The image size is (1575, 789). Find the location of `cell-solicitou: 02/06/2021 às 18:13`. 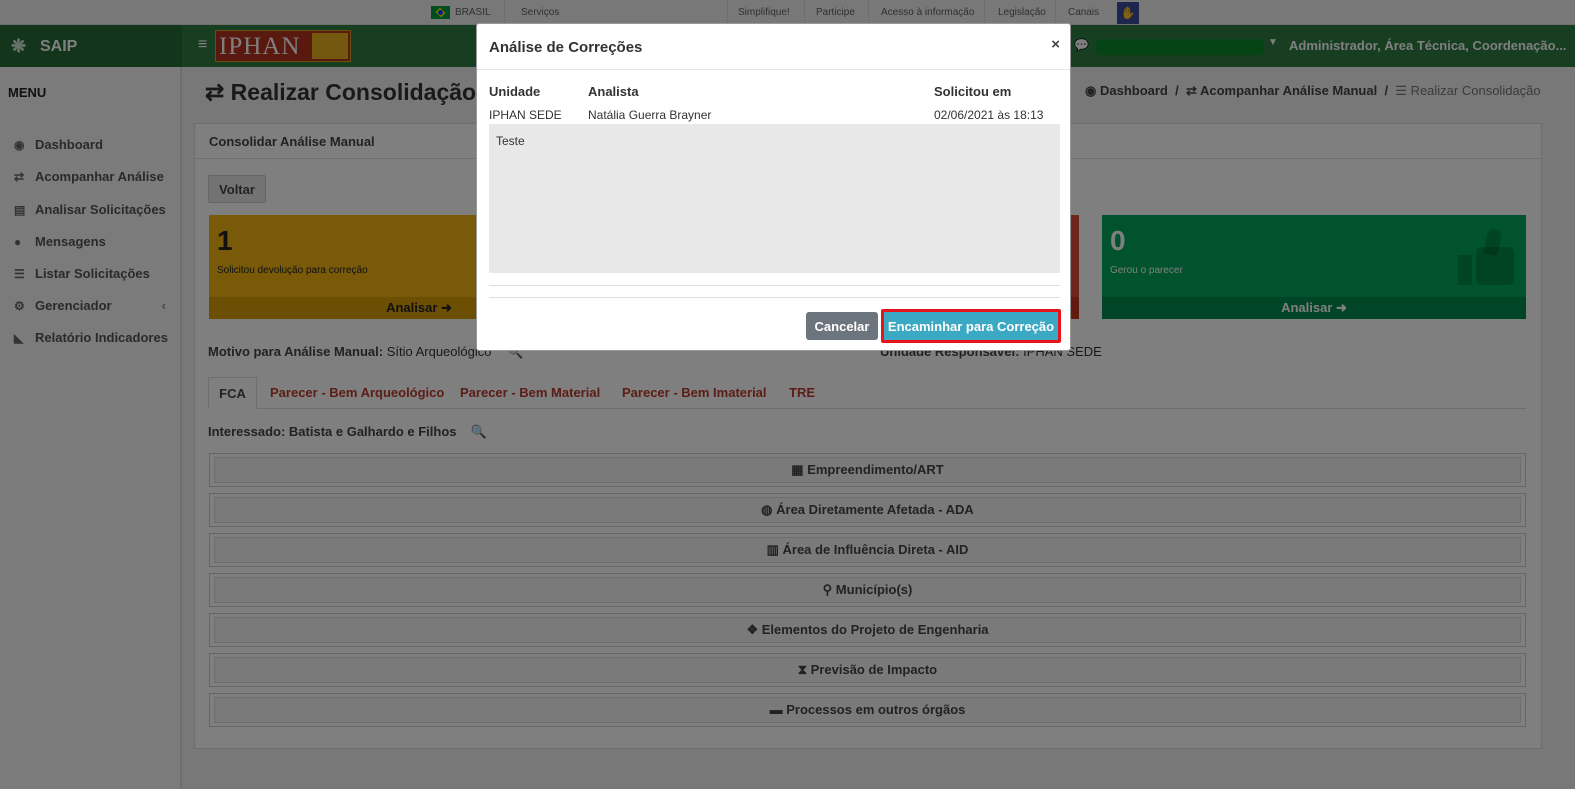

cell-solicitou: 02/06/2021 às 18:13 is located at coordinates (989, 115).